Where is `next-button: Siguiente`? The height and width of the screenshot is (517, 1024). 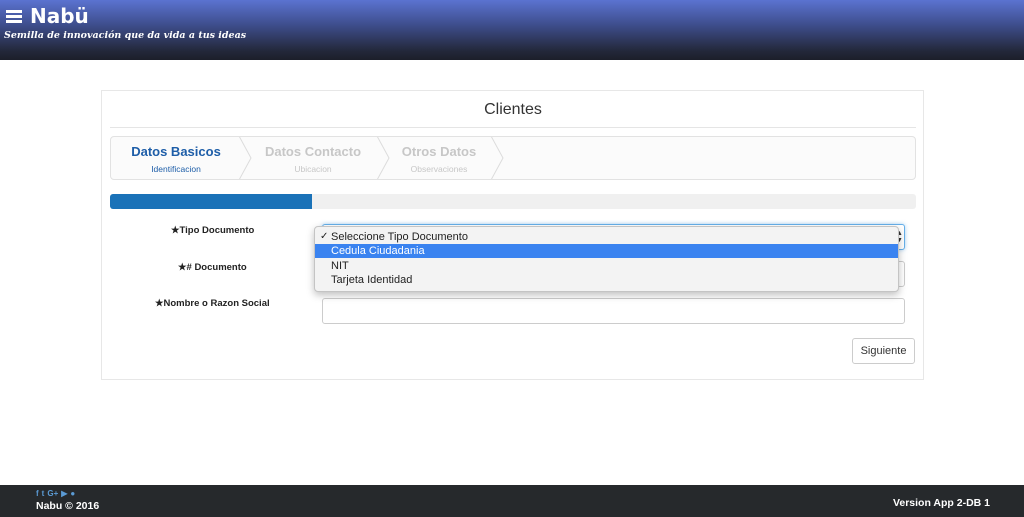 next-button: Siguiente is located at coordinates (883, 351).